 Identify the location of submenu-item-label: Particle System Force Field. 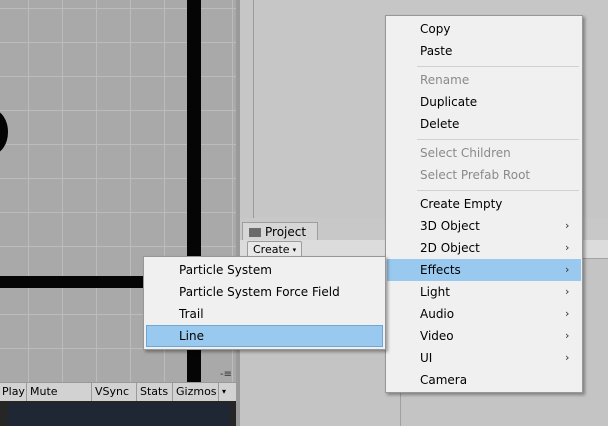
(259, 292).